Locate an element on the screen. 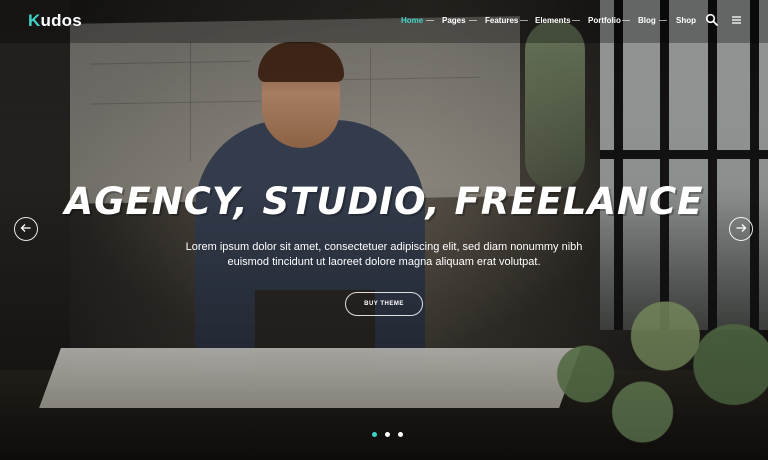 This screenshot has width=768, height=460. logo: Kudos is located at coordinates (55, 21).